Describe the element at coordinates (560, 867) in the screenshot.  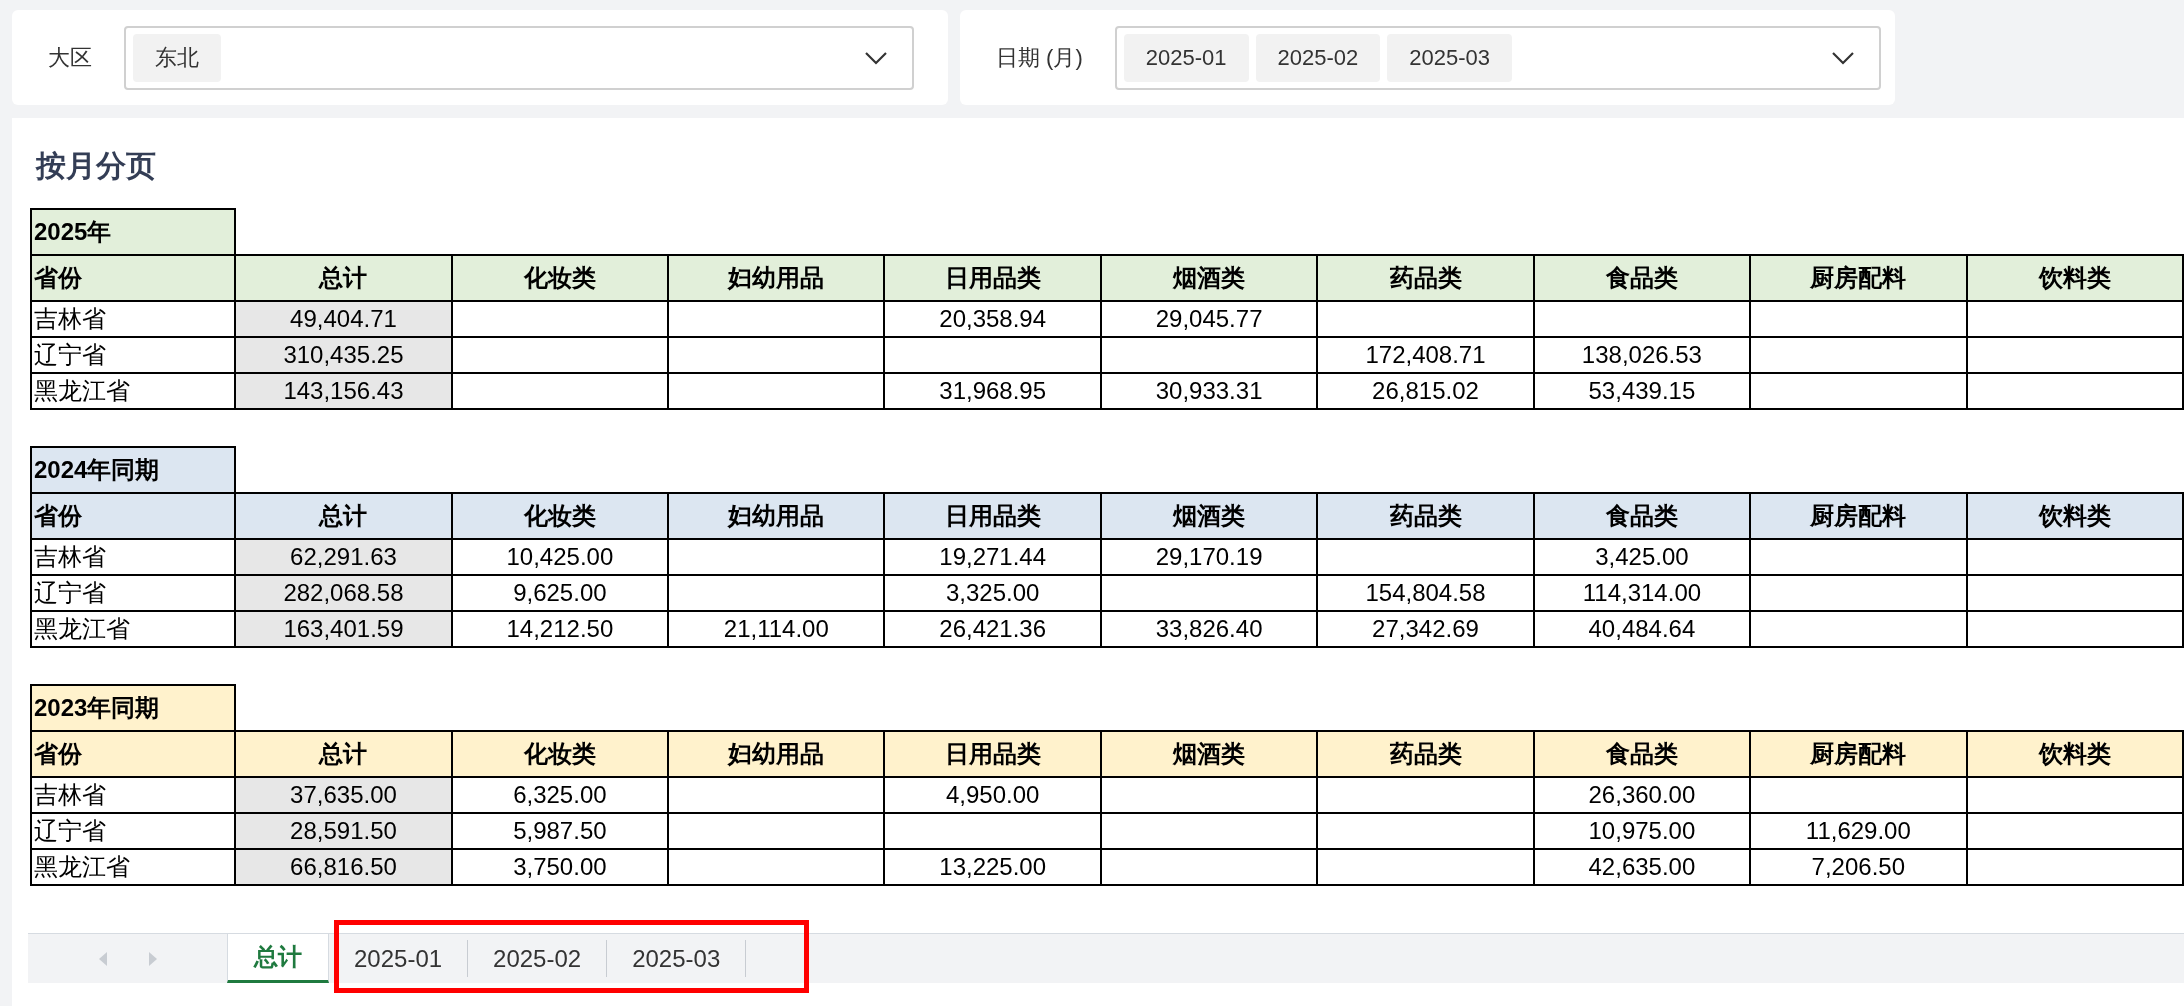
I see `table-cell: 3,750.00` at that location.